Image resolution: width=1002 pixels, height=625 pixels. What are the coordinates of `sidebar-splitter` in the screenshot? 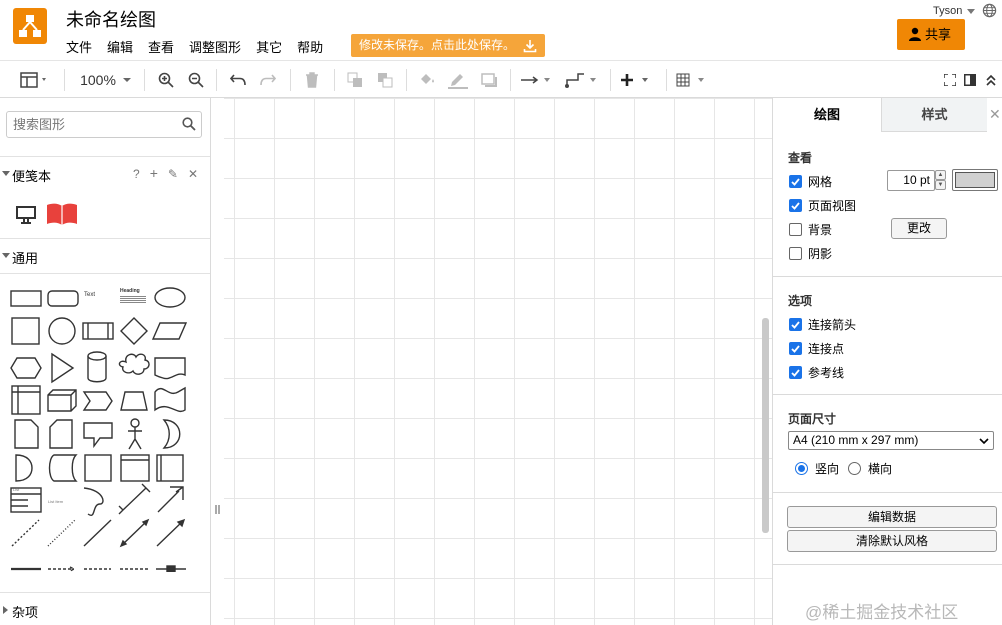 It's located at (218, 361).